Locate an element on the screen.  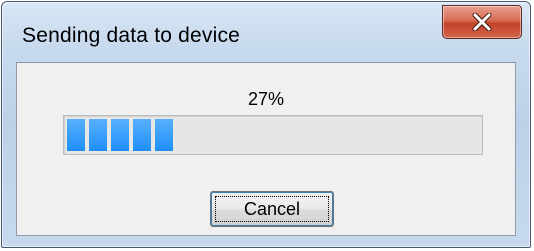
window-title: Sending data to device is located at coordinates (131, 35).